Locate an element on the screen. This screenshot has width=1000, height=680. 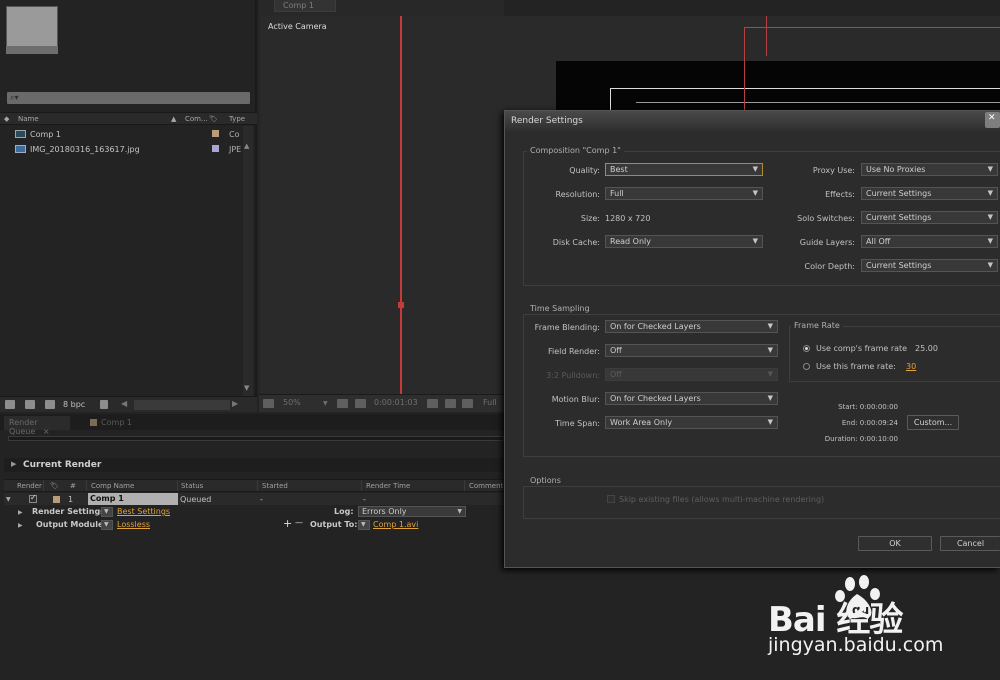
column-render: Render is located at coordinates (29, 486).